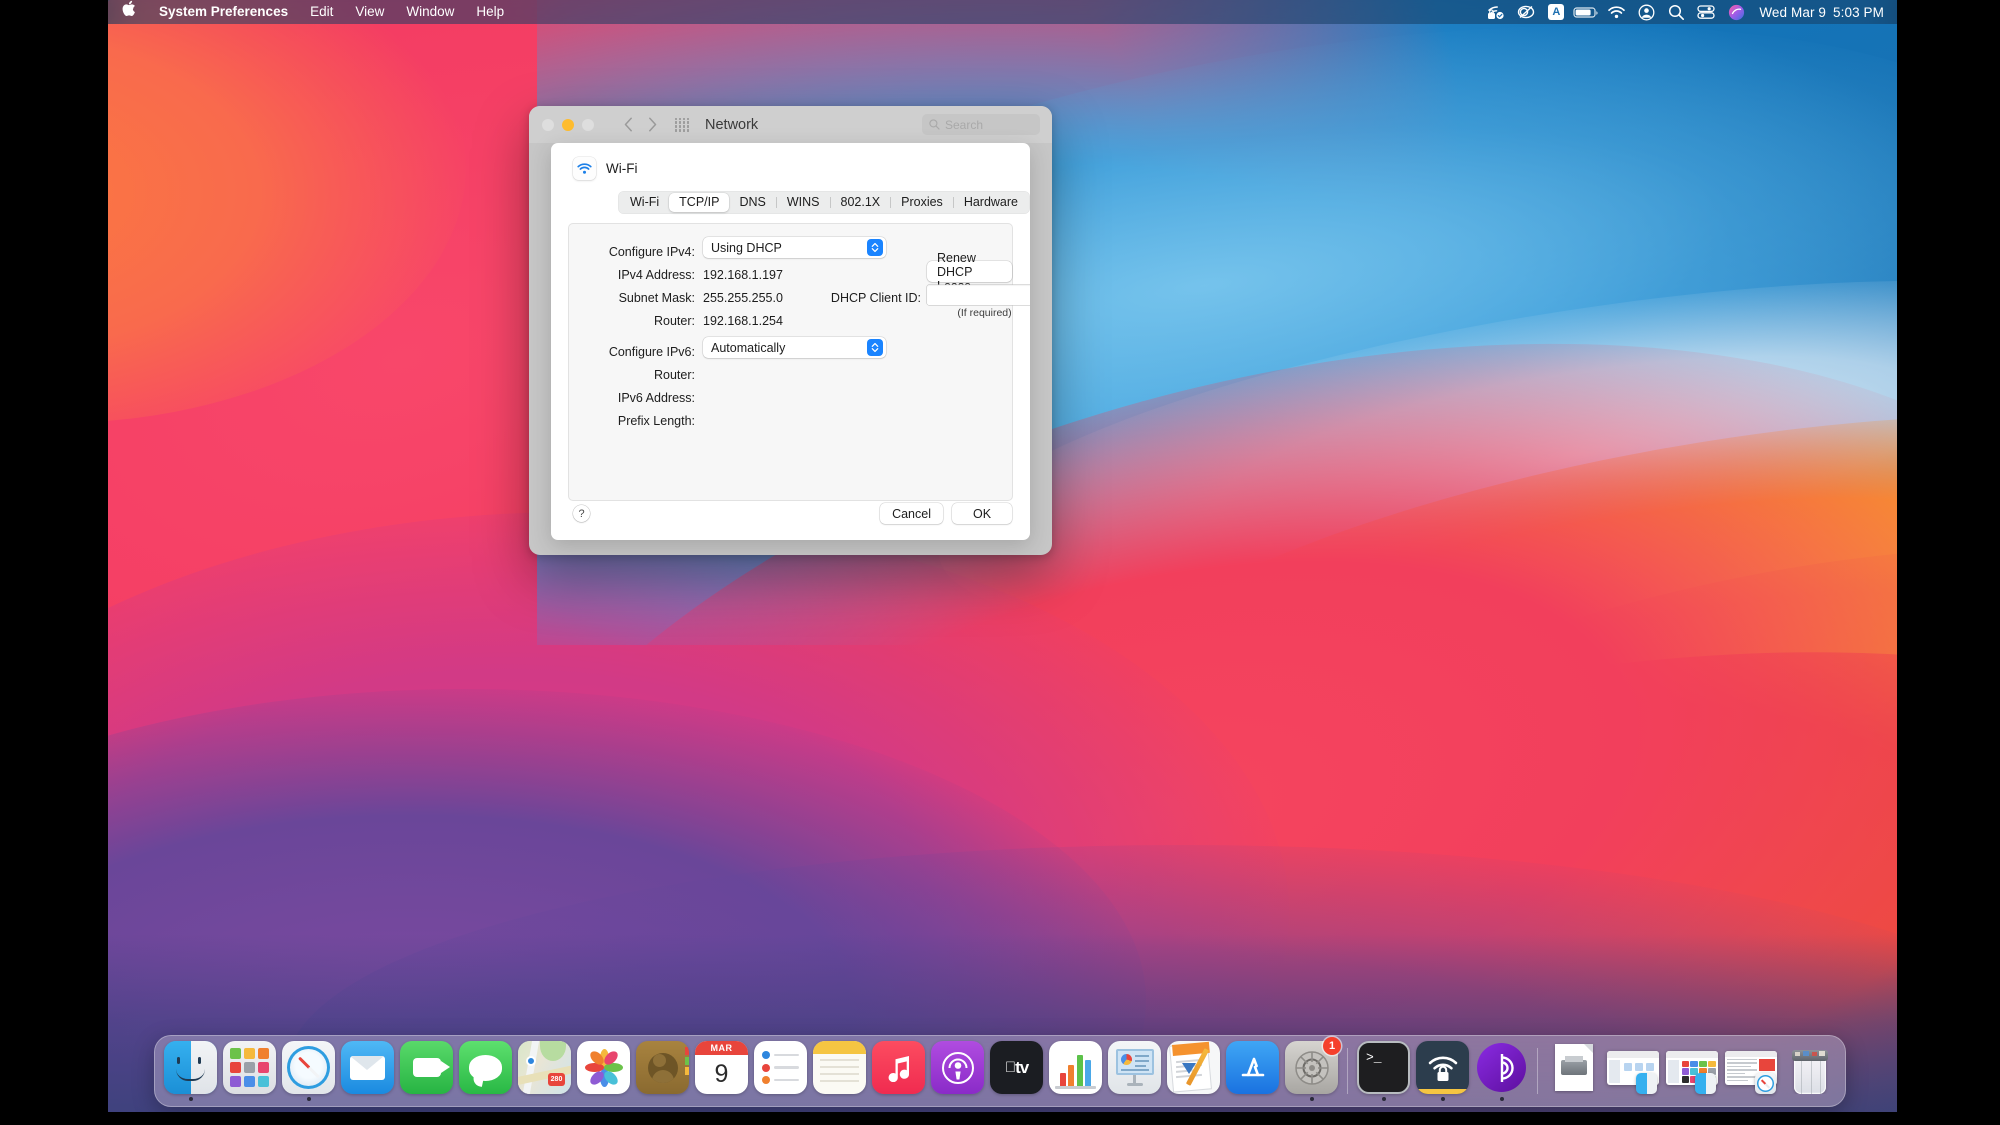 The width and height of the screenshot is (2000, 1125). I want to click on menu-help: Help, so click(490, 12).